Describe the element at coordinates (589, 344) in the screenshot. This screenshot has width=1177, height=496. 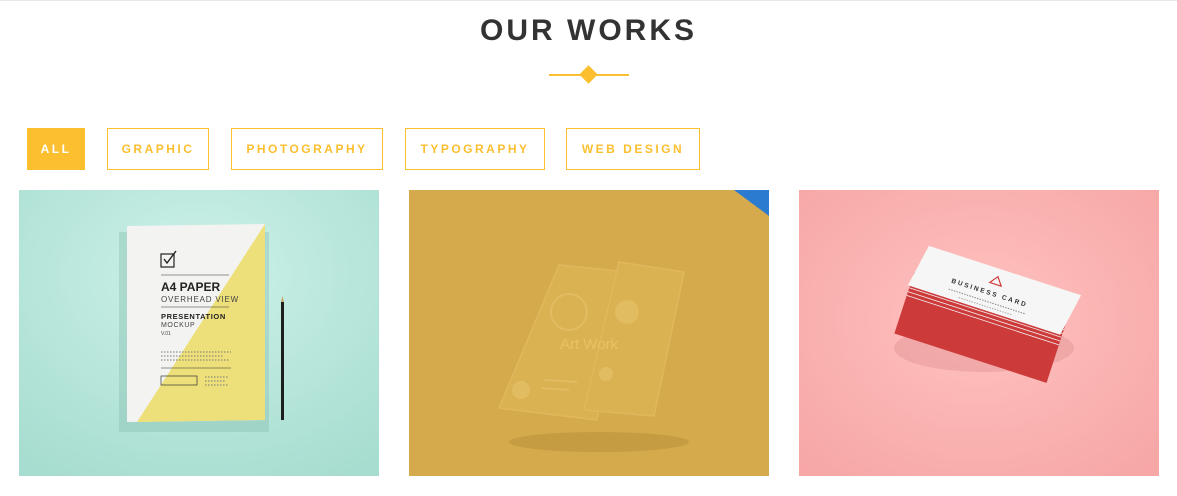
I see `art-work-label: Art Work` at that location.